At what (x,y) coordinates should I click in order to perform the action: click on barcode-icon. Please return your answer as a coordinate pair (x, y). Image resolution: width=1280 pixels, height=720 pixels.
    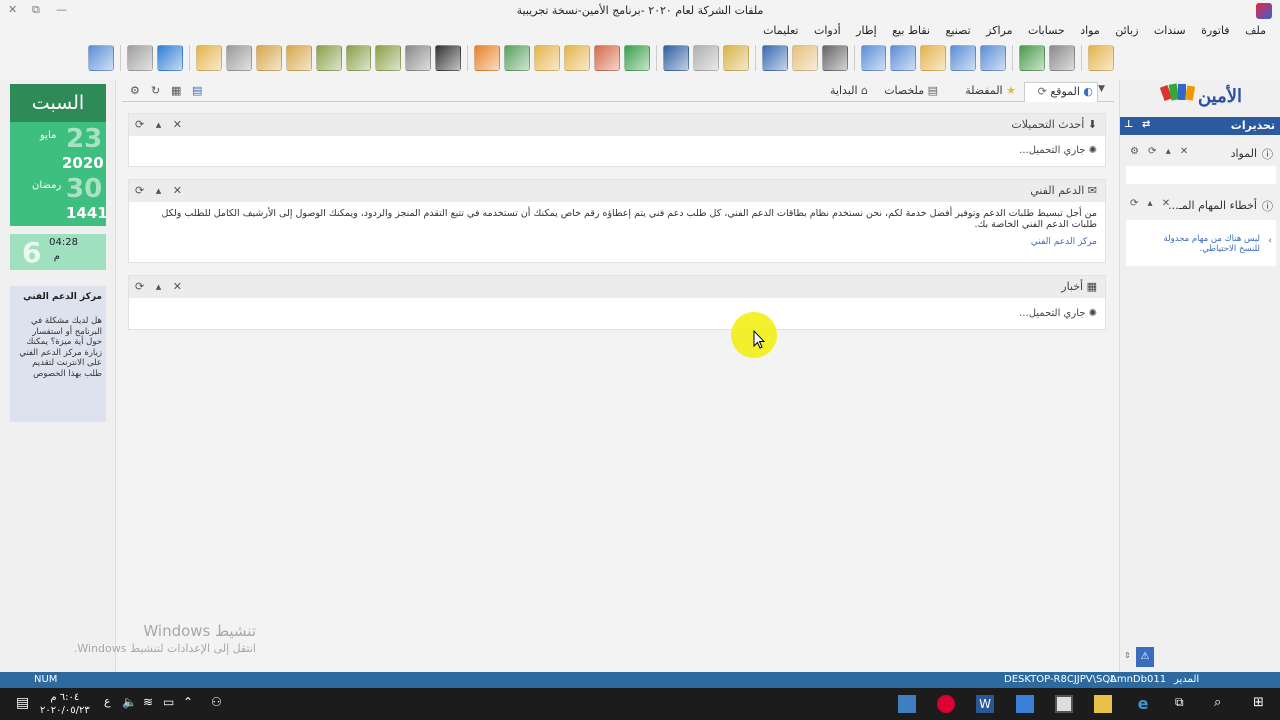
    Looking at the image, I should click on (448, 58).